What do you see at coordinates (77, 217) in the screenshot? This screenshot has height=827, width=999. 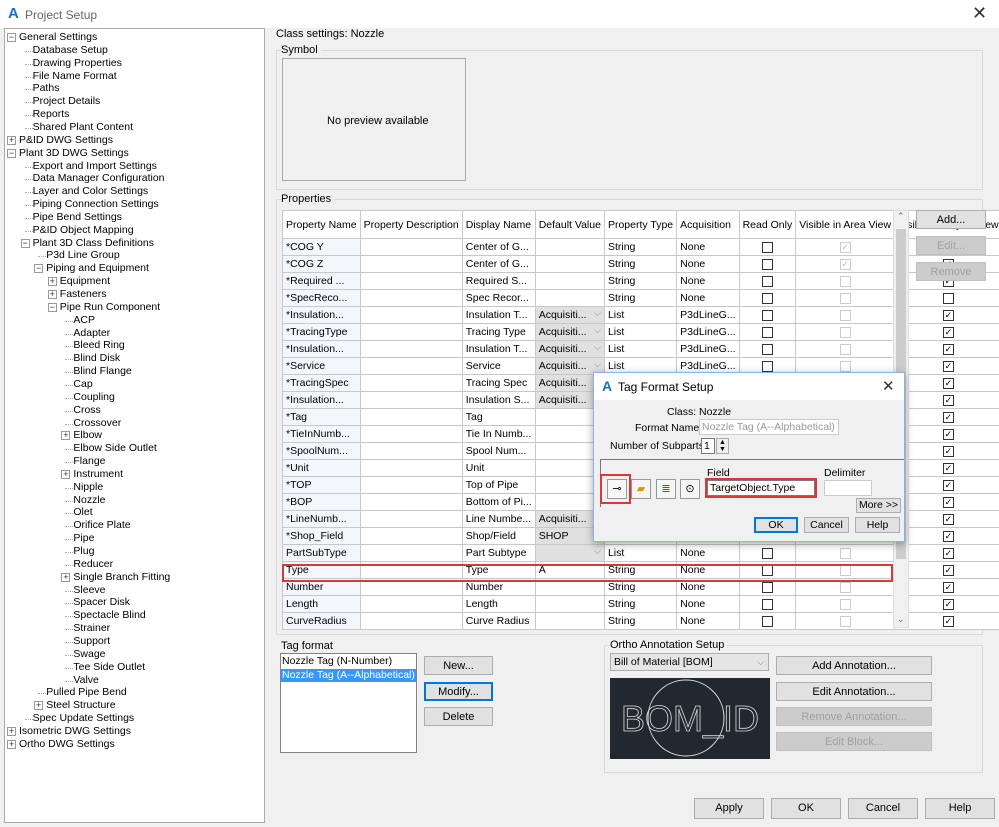 I see `tree-item: Pipe Bend Settings` at bounding box center [77, 217].